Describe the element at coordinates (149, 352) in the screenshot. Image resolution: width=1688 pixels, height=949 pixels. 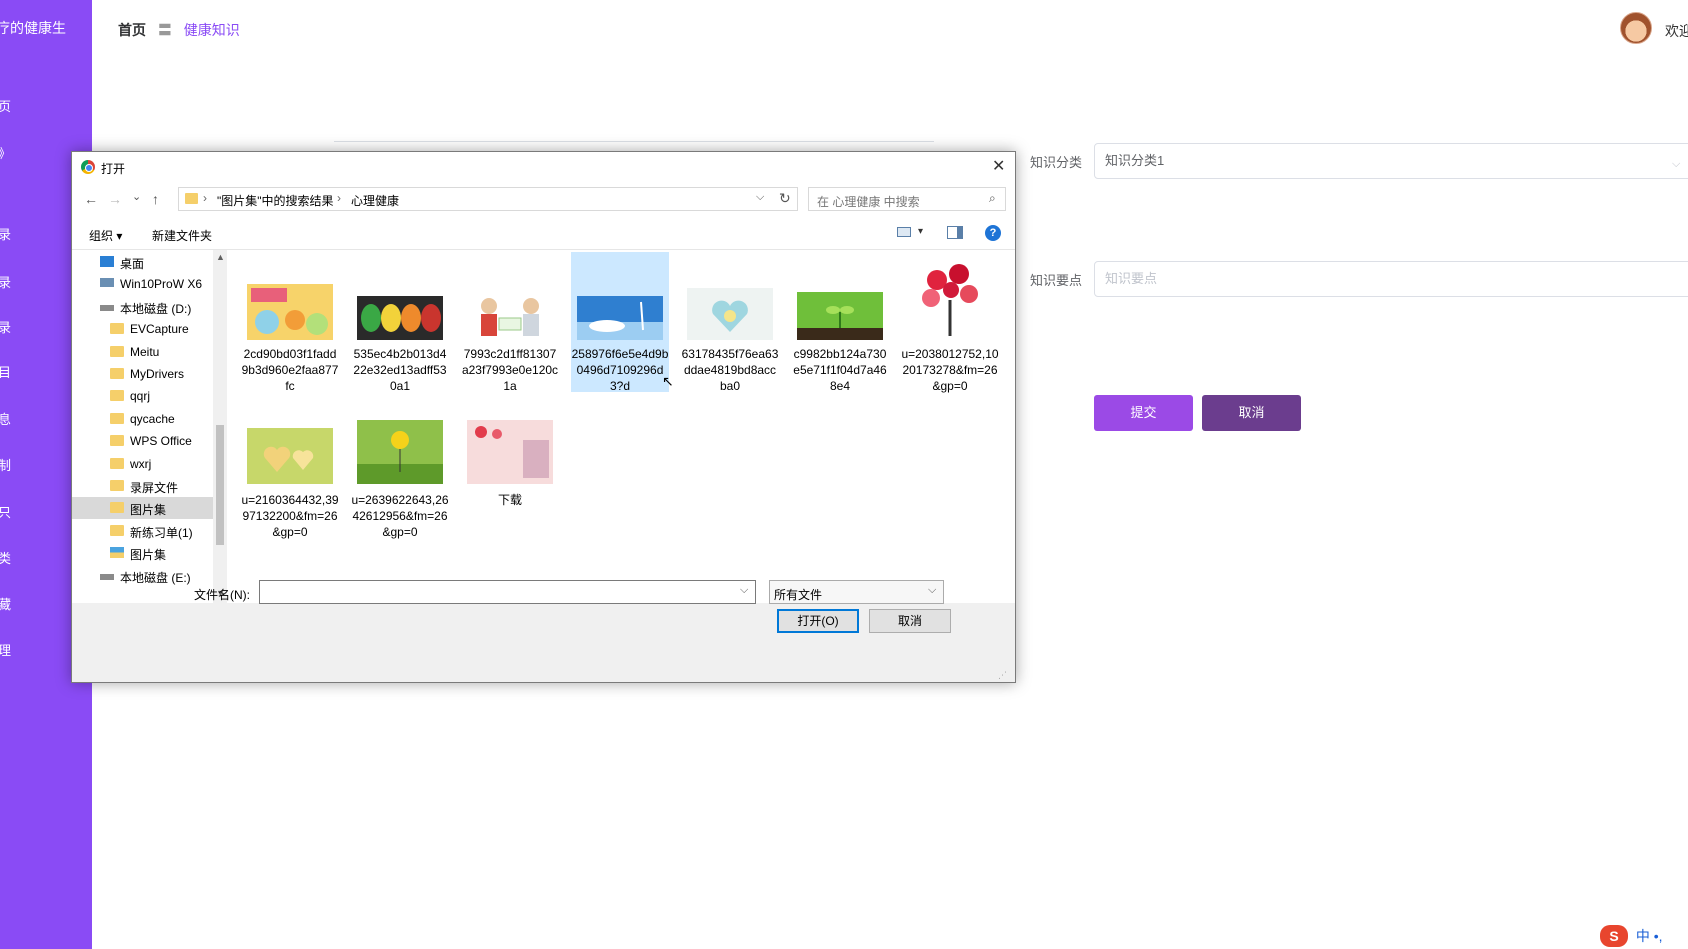
I see `tree-item: Meitu` at that location.